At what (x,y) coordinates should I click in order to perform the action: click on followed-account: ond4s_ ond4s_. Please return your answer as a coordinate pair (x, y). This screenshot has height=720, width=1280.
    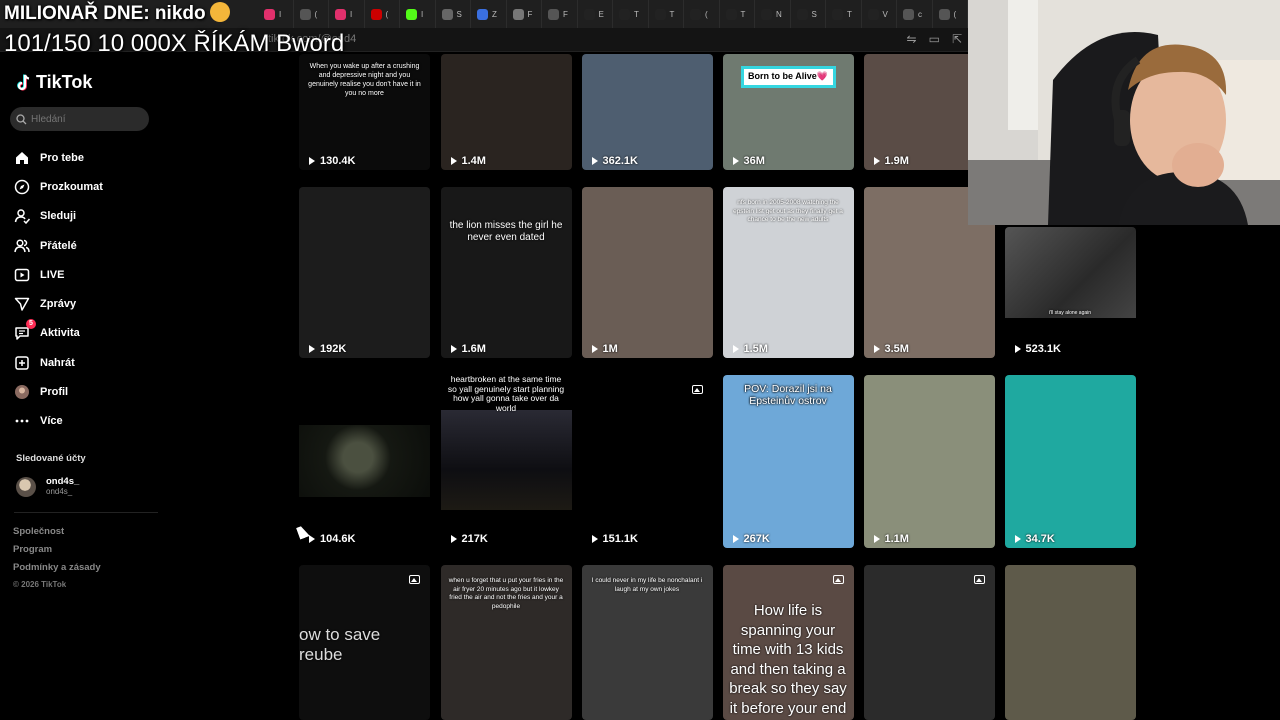
    Looking at the image, I should click on (47, 486).